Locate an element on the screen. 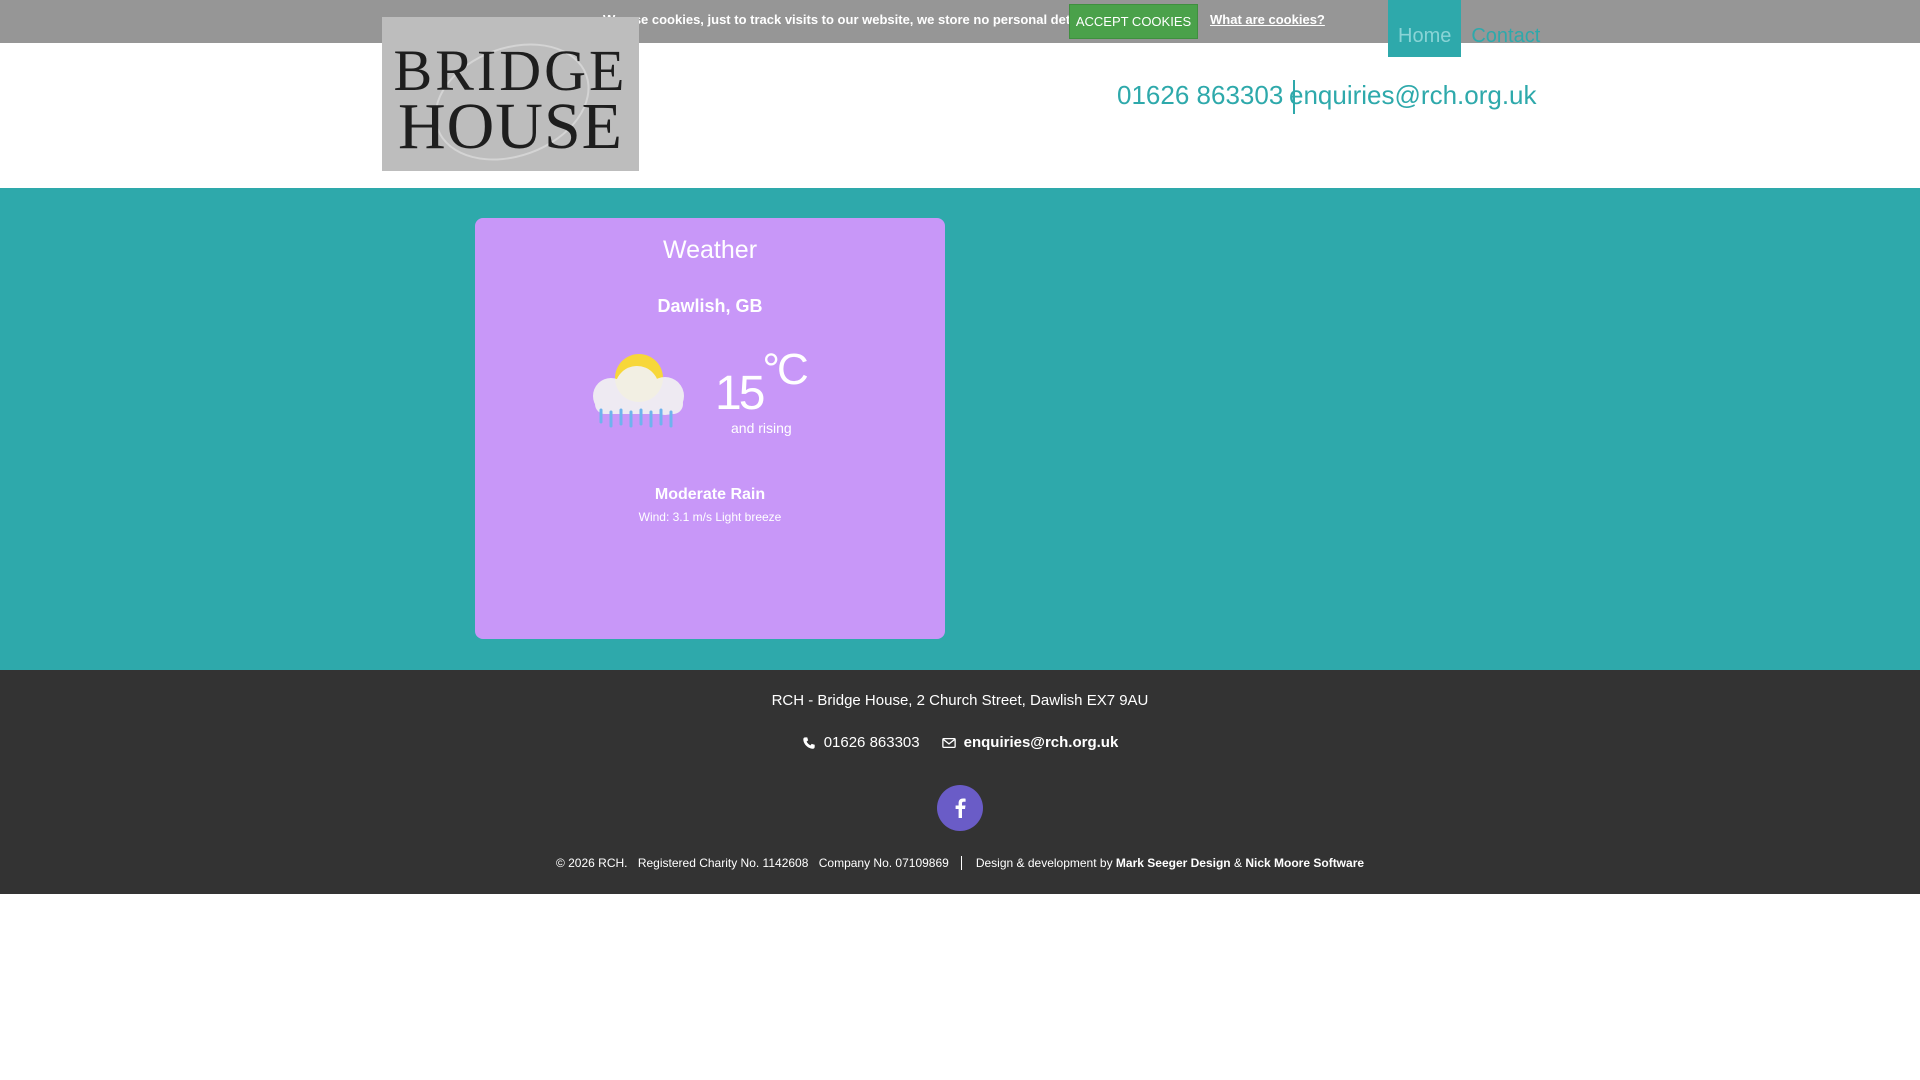 The height and width of the screenshot is (1080, 1920). weather-location: Dawlish, GB is located at coordinates (710, 306).